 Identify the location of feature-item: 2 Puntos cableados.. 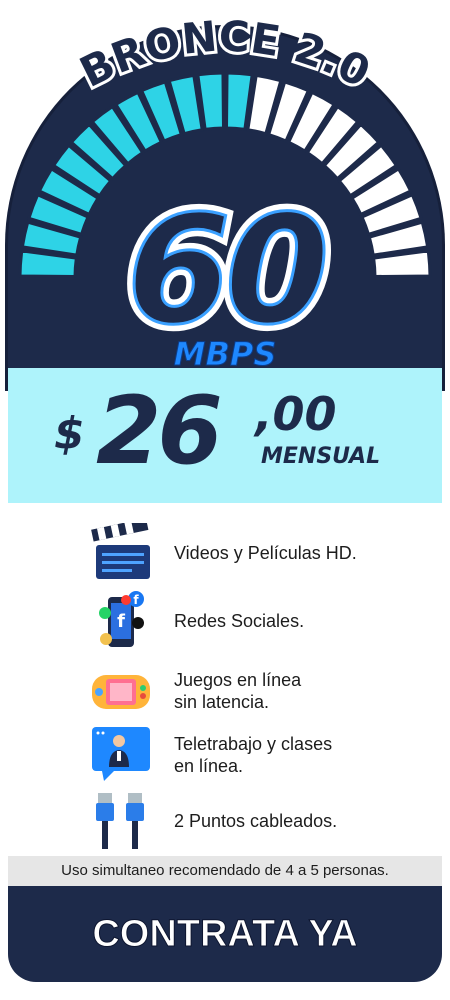
(253, 821).